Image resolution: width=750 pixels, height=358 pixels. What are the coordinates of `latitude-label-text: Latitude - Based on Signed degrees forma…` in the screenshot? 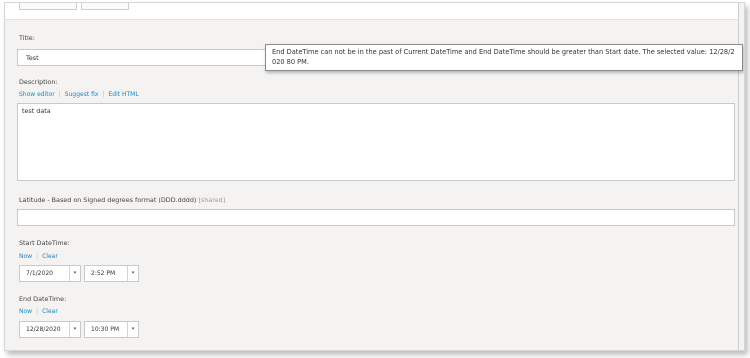 It's located at (108, 200).